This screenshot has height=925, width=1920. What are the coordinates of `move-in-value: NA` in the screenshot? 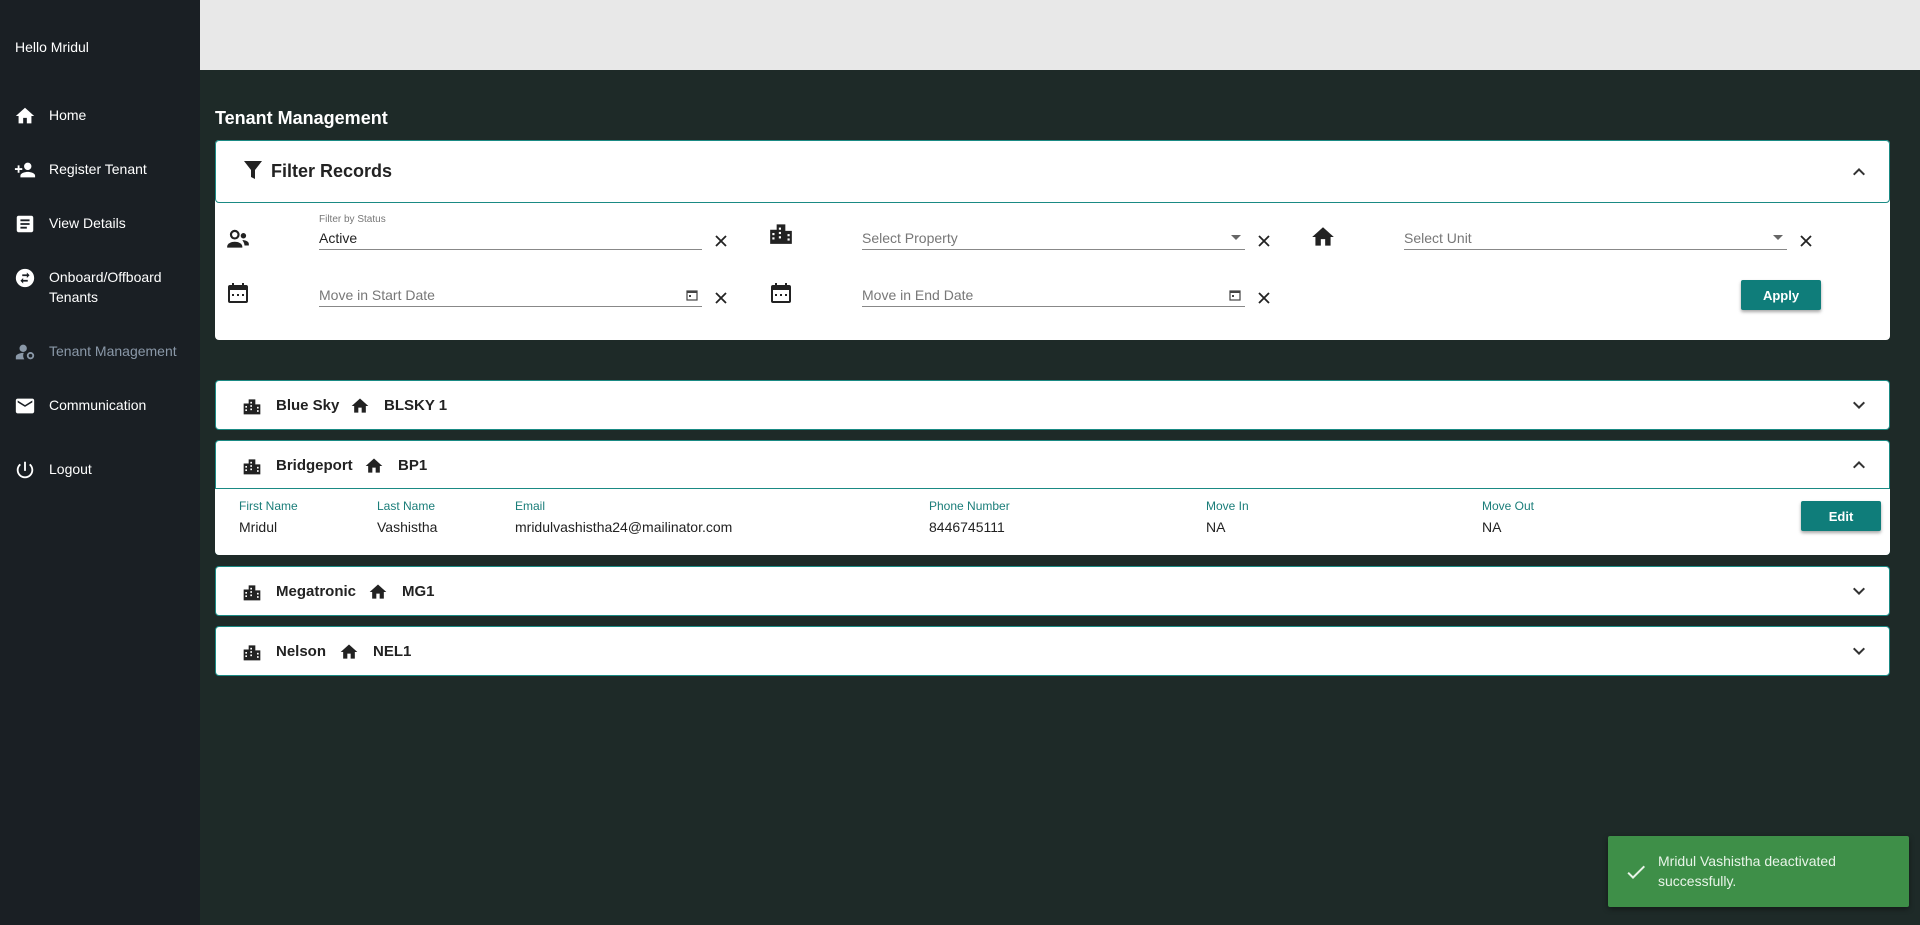 It's located at (1216, 527).